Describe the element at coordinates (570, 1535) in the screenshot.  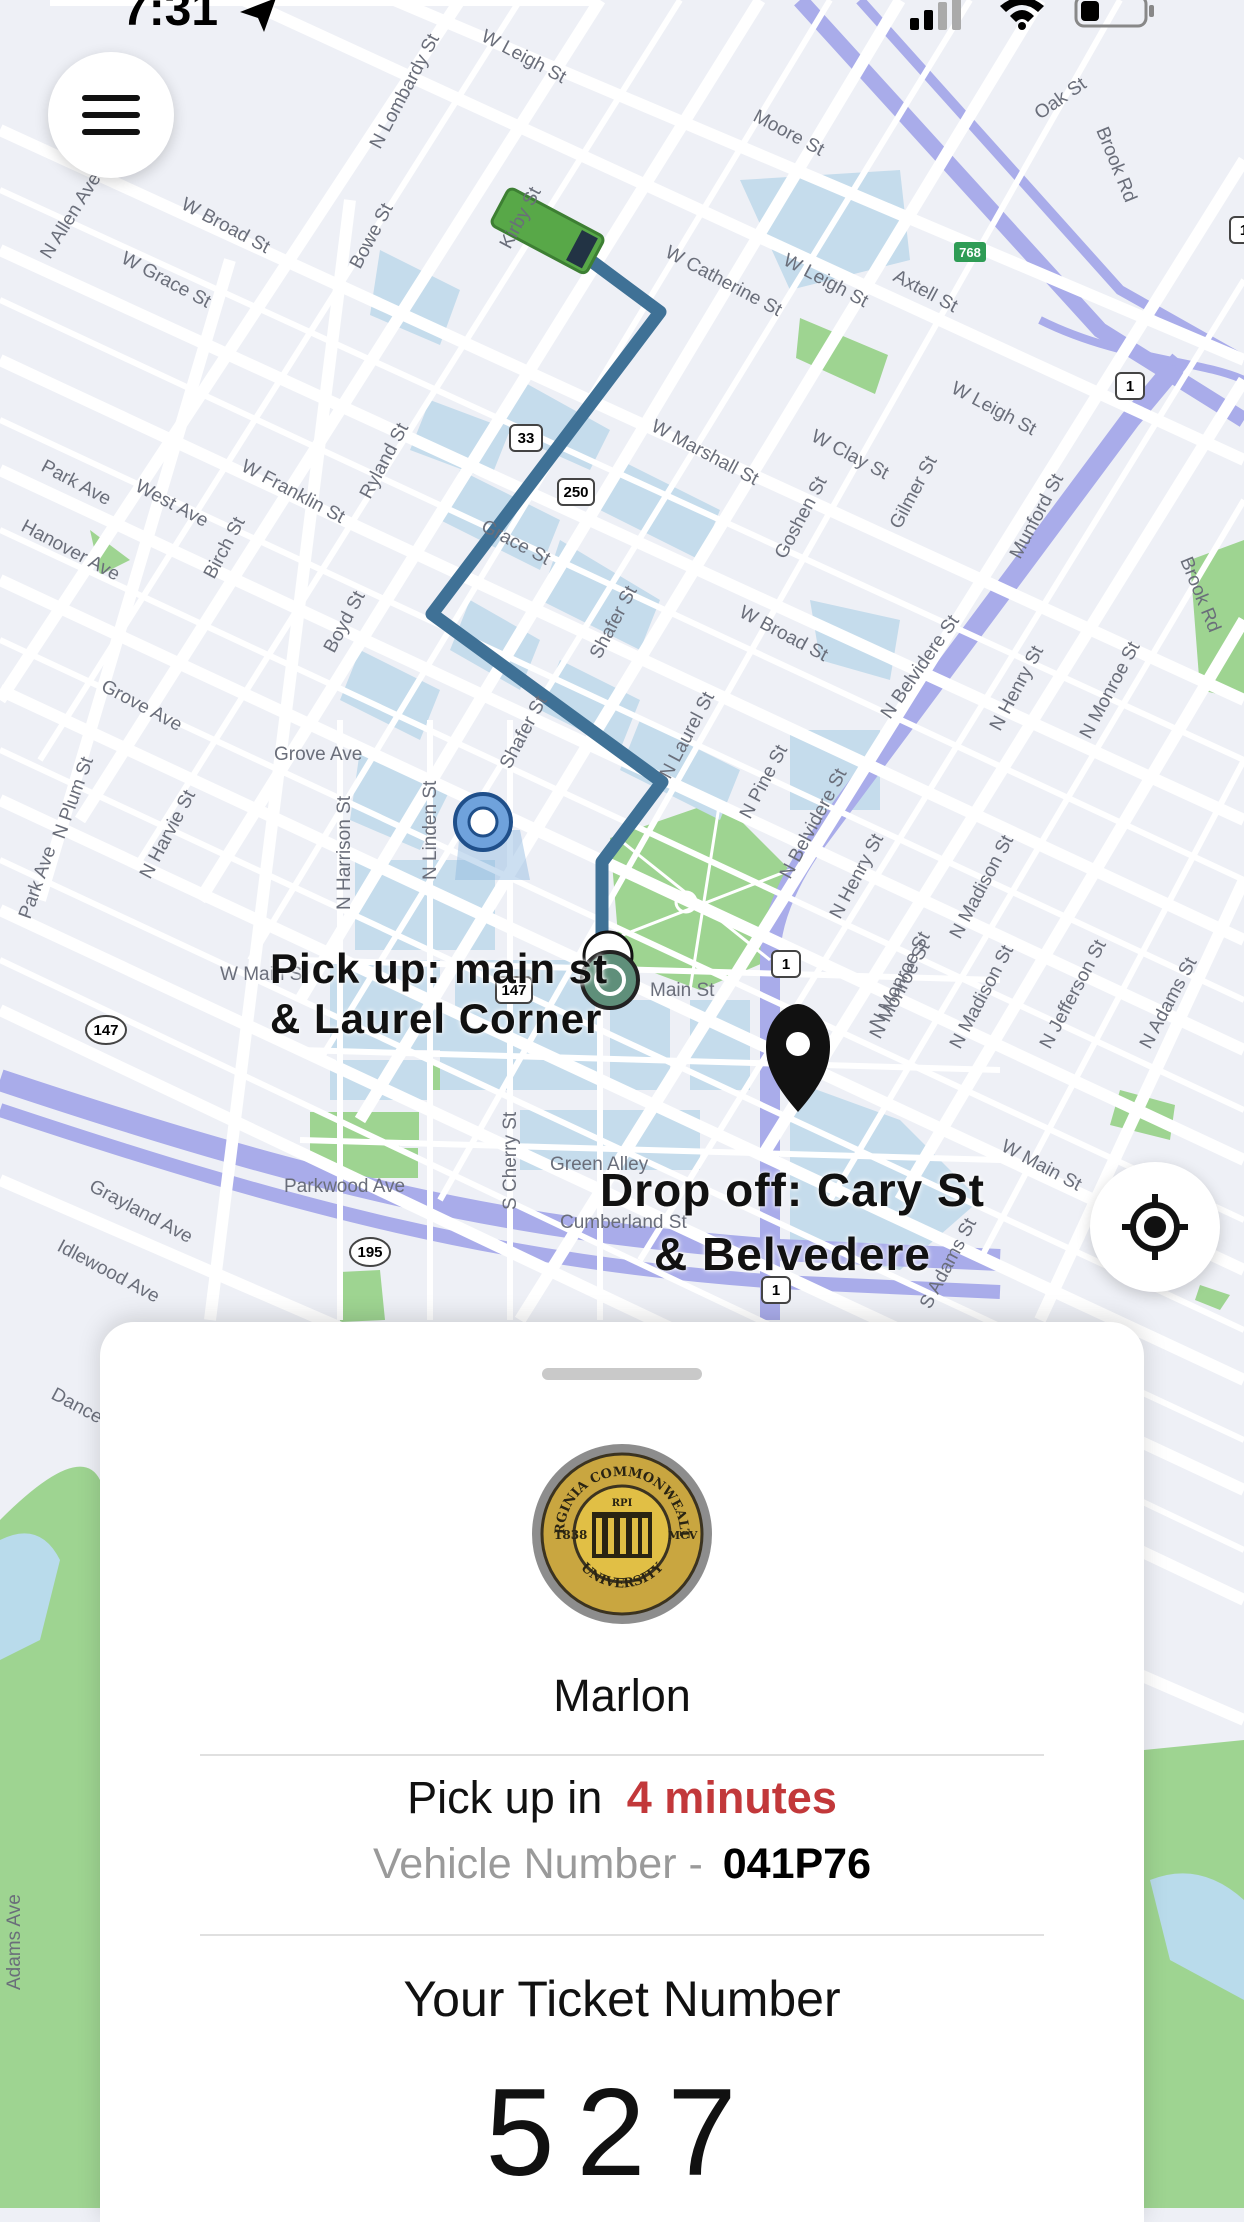
I see `seal-text-left: 1838` at that location.